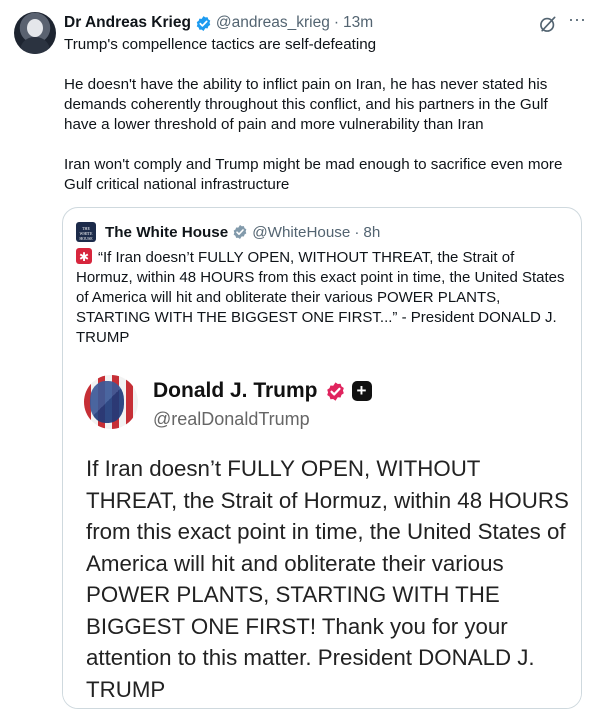 The height and width of the screenshot is (716, 600). Describe the element at coordinates (358, 23) in the screenshot. I see `timestamp: 13m` at that location.